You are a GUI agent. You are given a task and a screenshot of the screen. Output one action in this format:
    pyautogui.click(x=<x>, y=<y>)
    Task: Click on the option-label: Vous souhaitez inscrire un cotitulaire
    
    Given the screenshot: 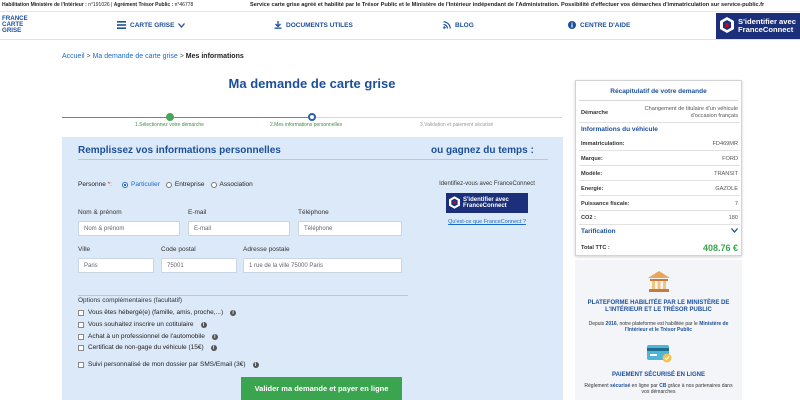 What is the action you would take?
    pyautogui.click(x=141, y=324)
    